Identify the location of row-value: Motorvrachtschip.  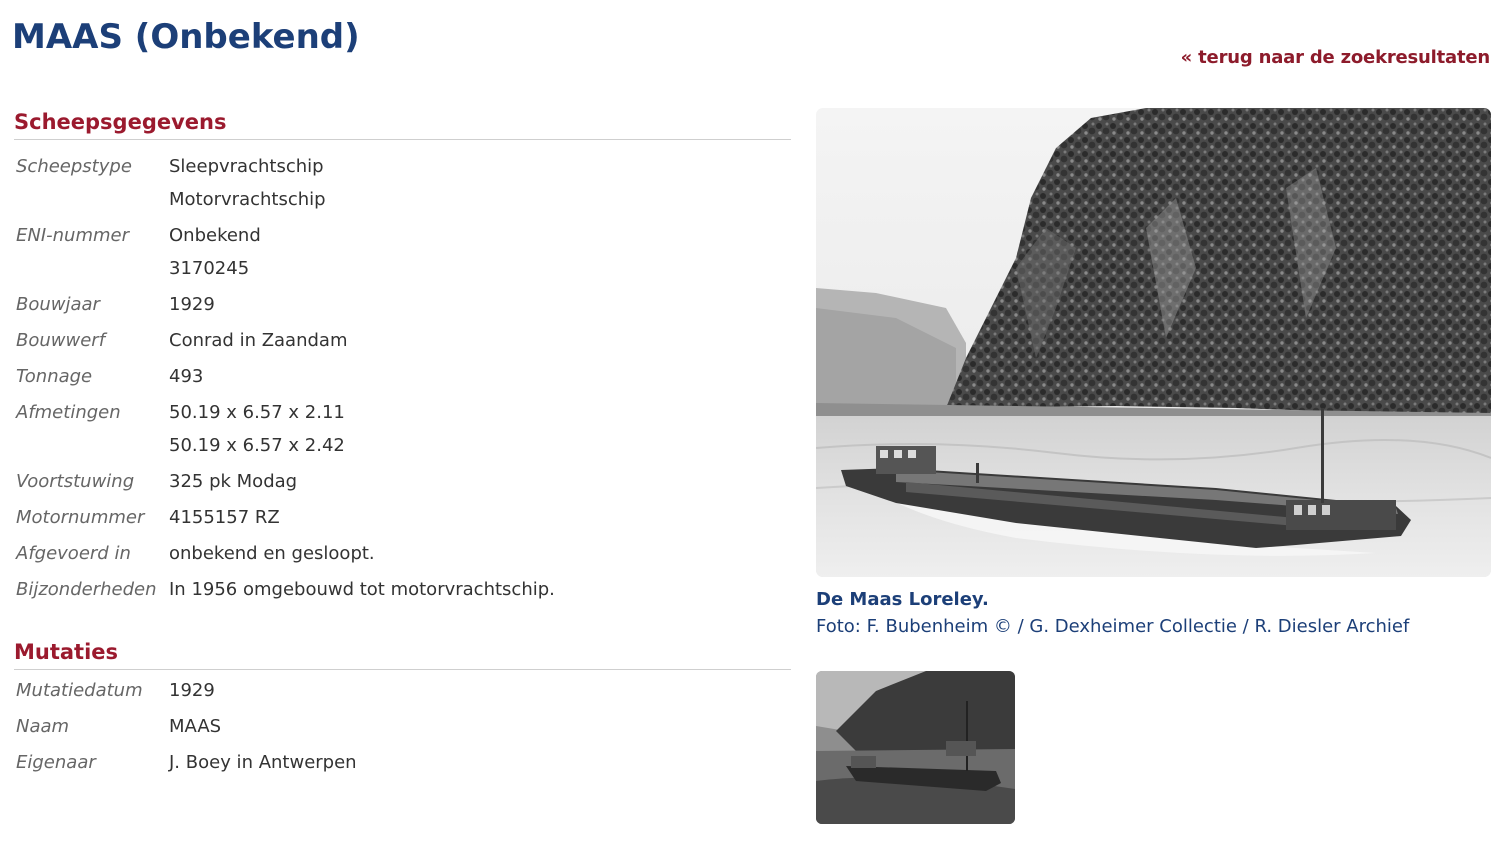
(247, 199).